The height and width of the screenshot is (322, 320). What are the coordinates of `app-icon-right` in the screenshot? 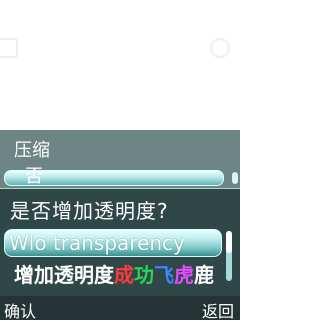 It's located at (220, 48).